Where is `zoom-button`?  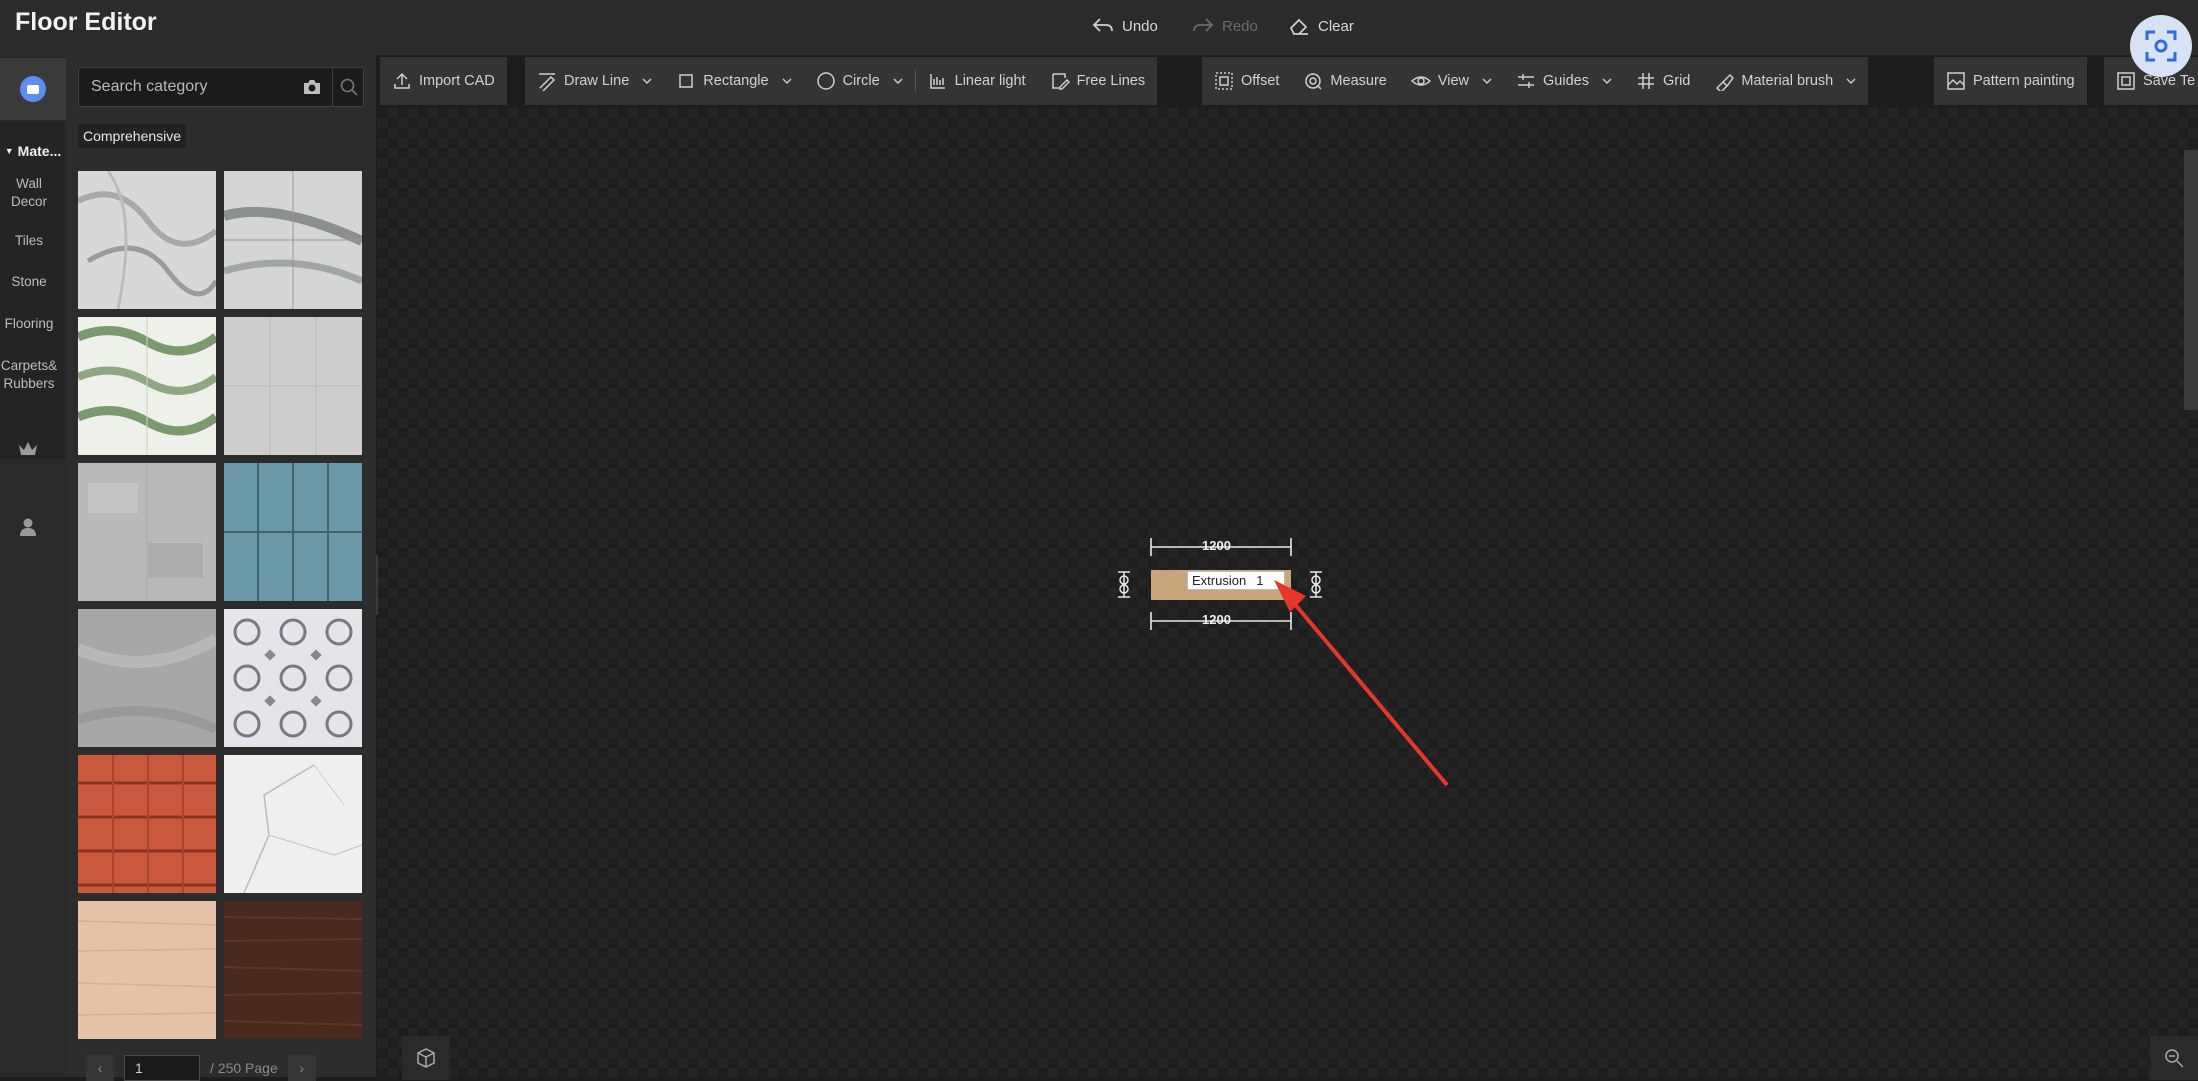 zoom-button is located at coordinates (2174, 1058).